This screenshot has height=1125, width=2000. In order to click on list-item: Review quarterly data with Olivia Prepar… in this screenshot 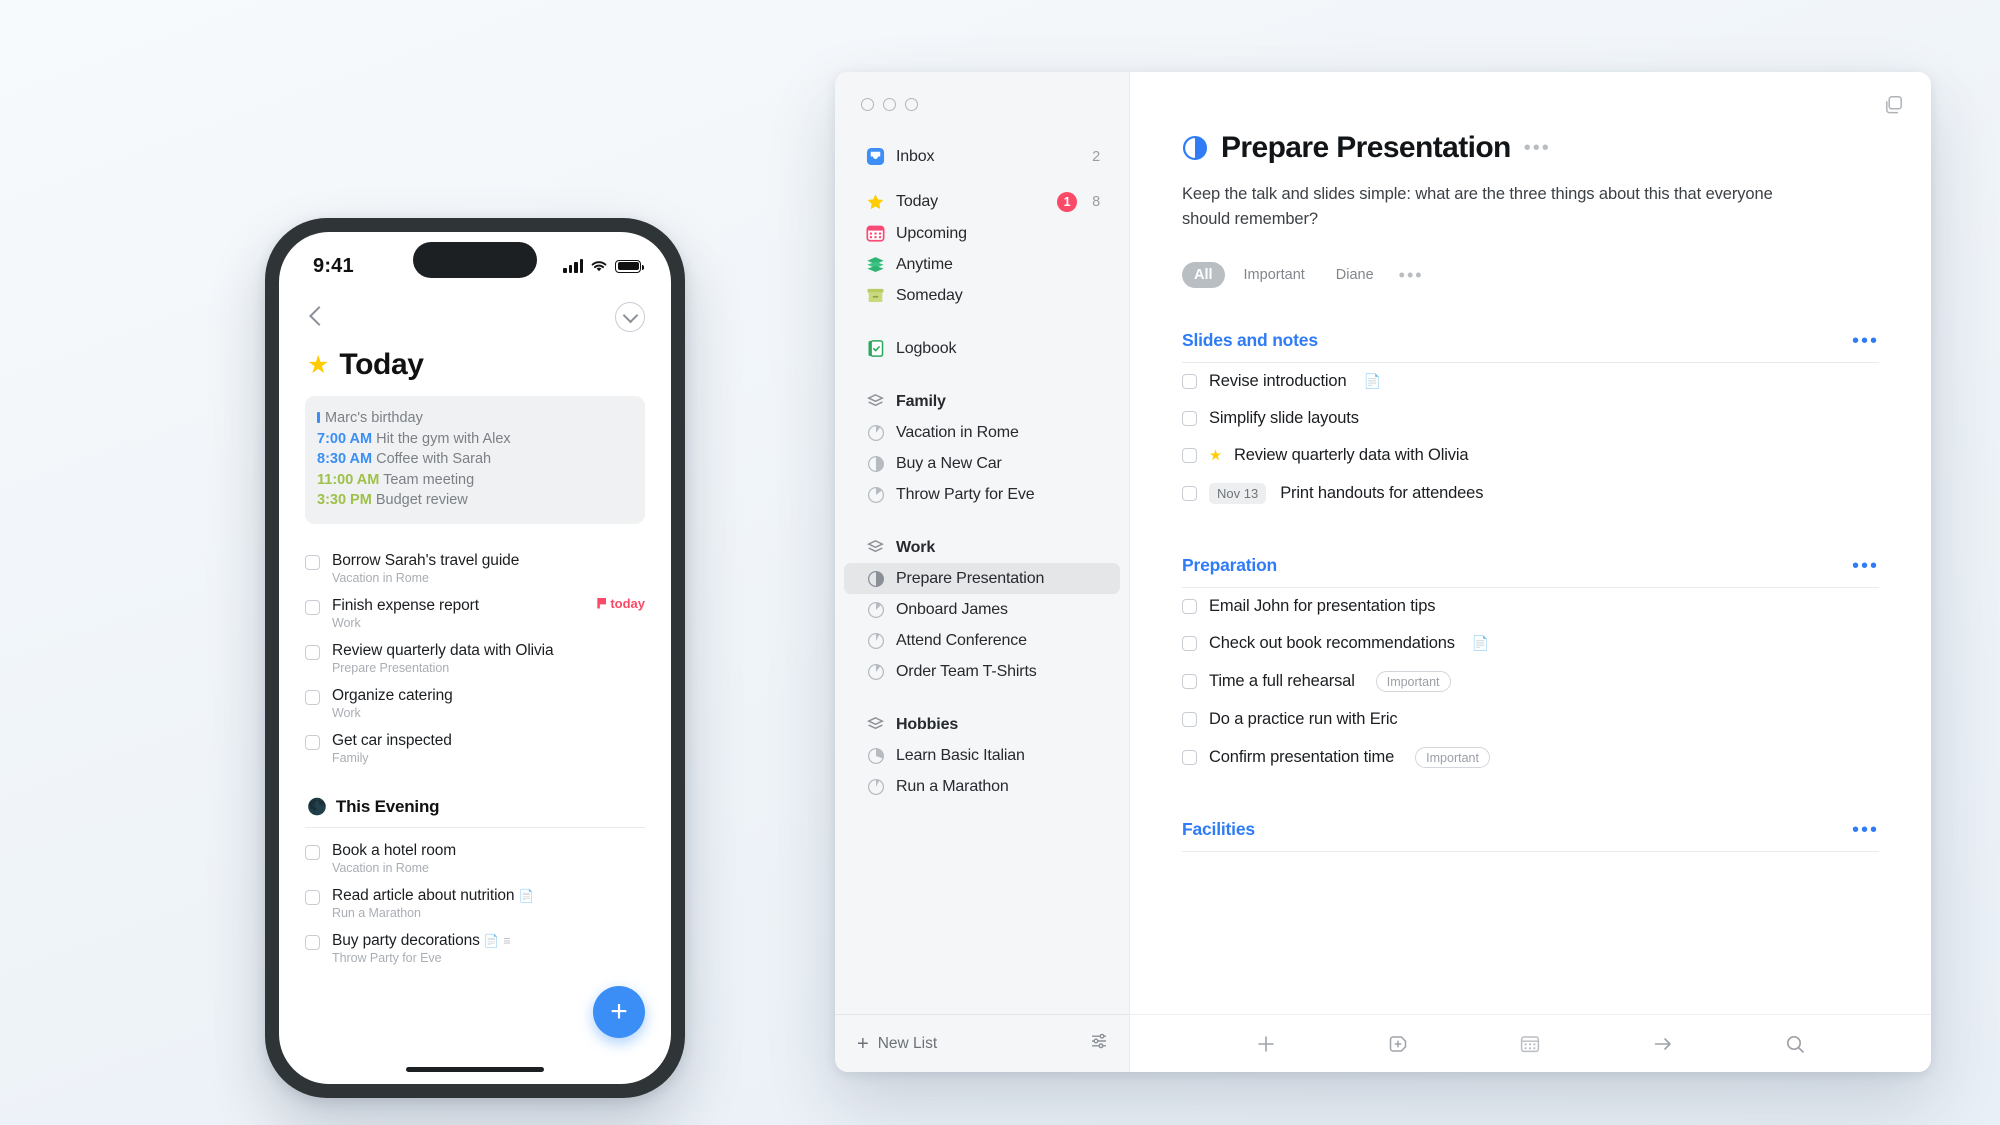, I will do `click(475, 658)`.